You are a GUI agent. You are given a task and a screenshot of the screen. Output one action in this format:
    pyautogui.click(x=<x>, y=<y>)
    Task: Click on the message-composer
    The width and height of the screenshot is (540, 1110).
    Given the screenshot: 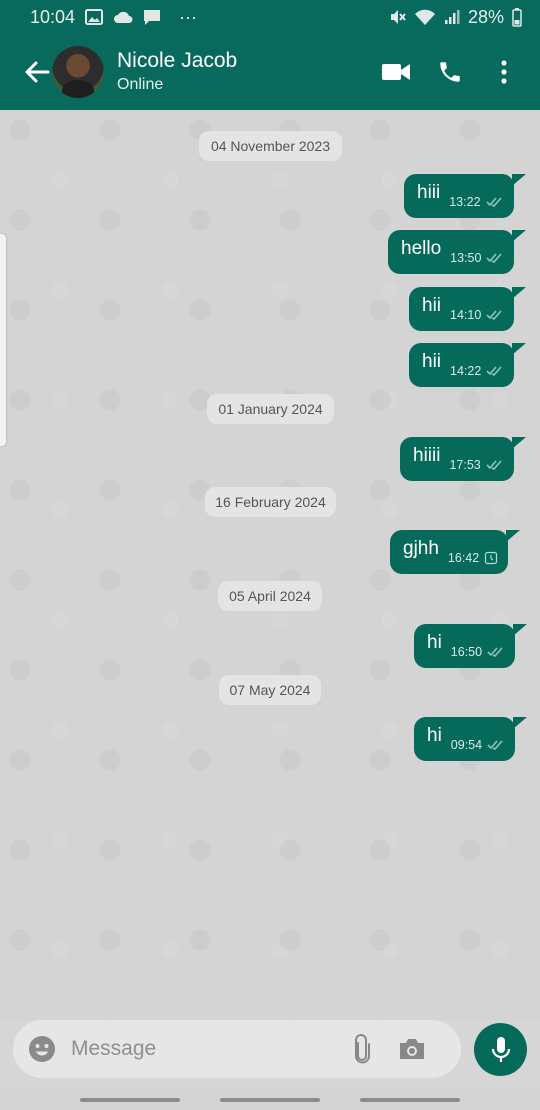 What is the action you would take?
    pyautogui.click(x=237, y=1049)
    